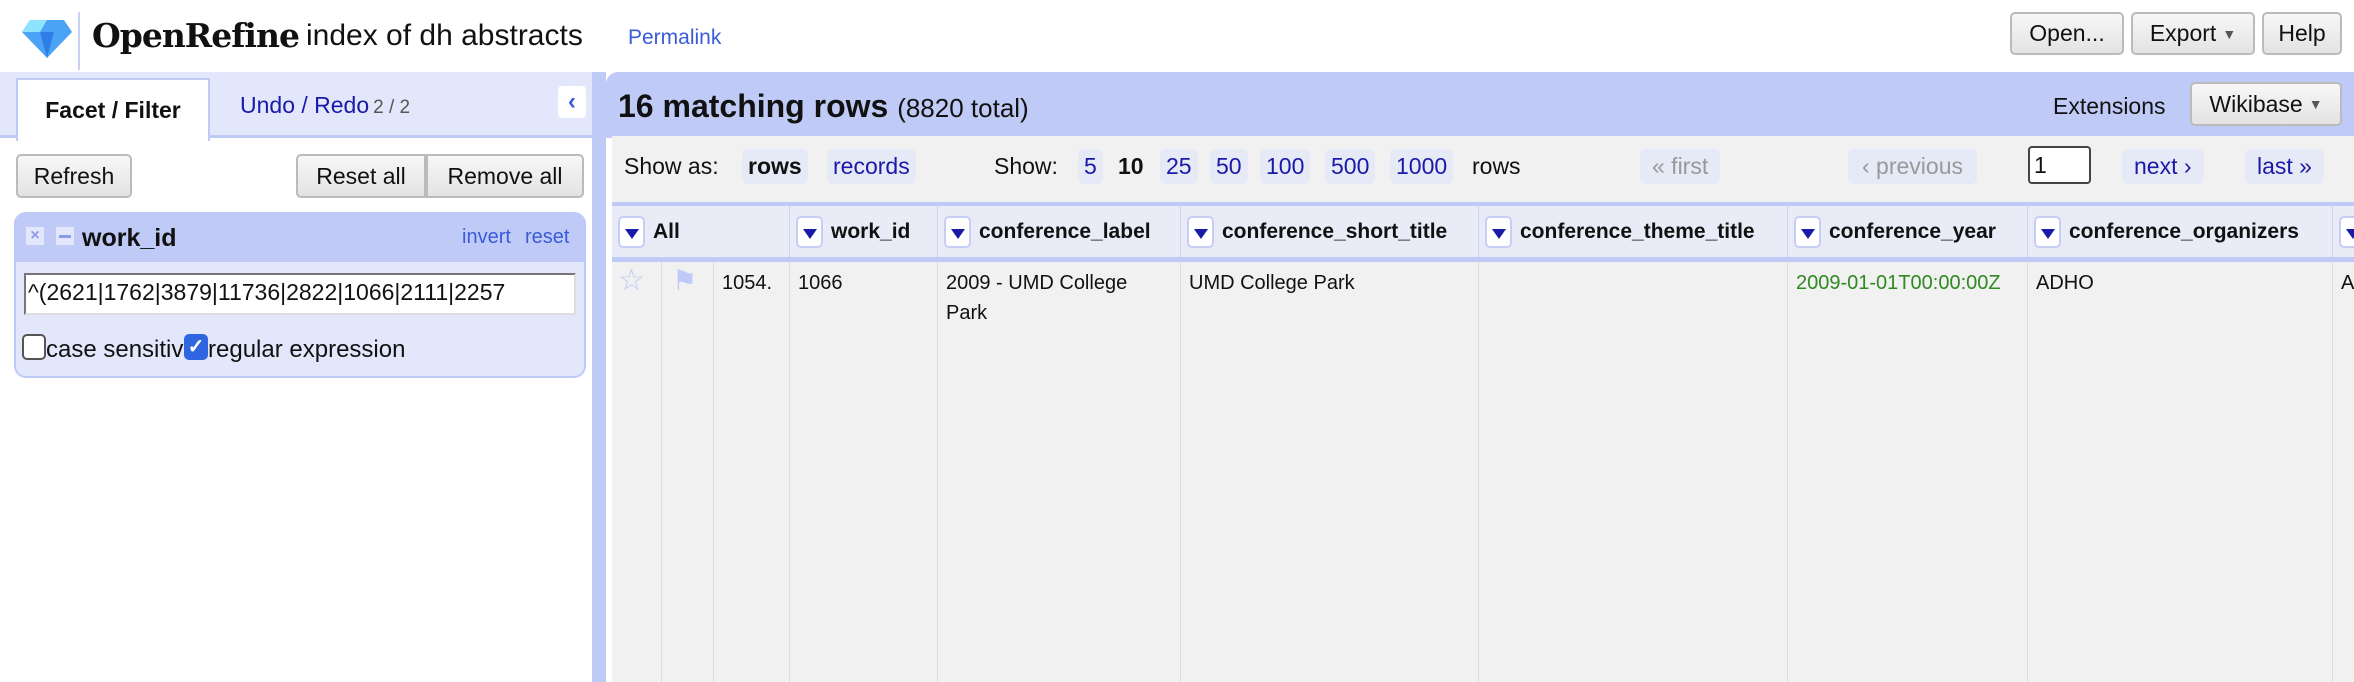 This screenshot has height=682, width=2354. What do you see at coordinates (307, 349) in the screenshot?
I see `regular-expression-label: regular expression` at bounding box center [307, 349].